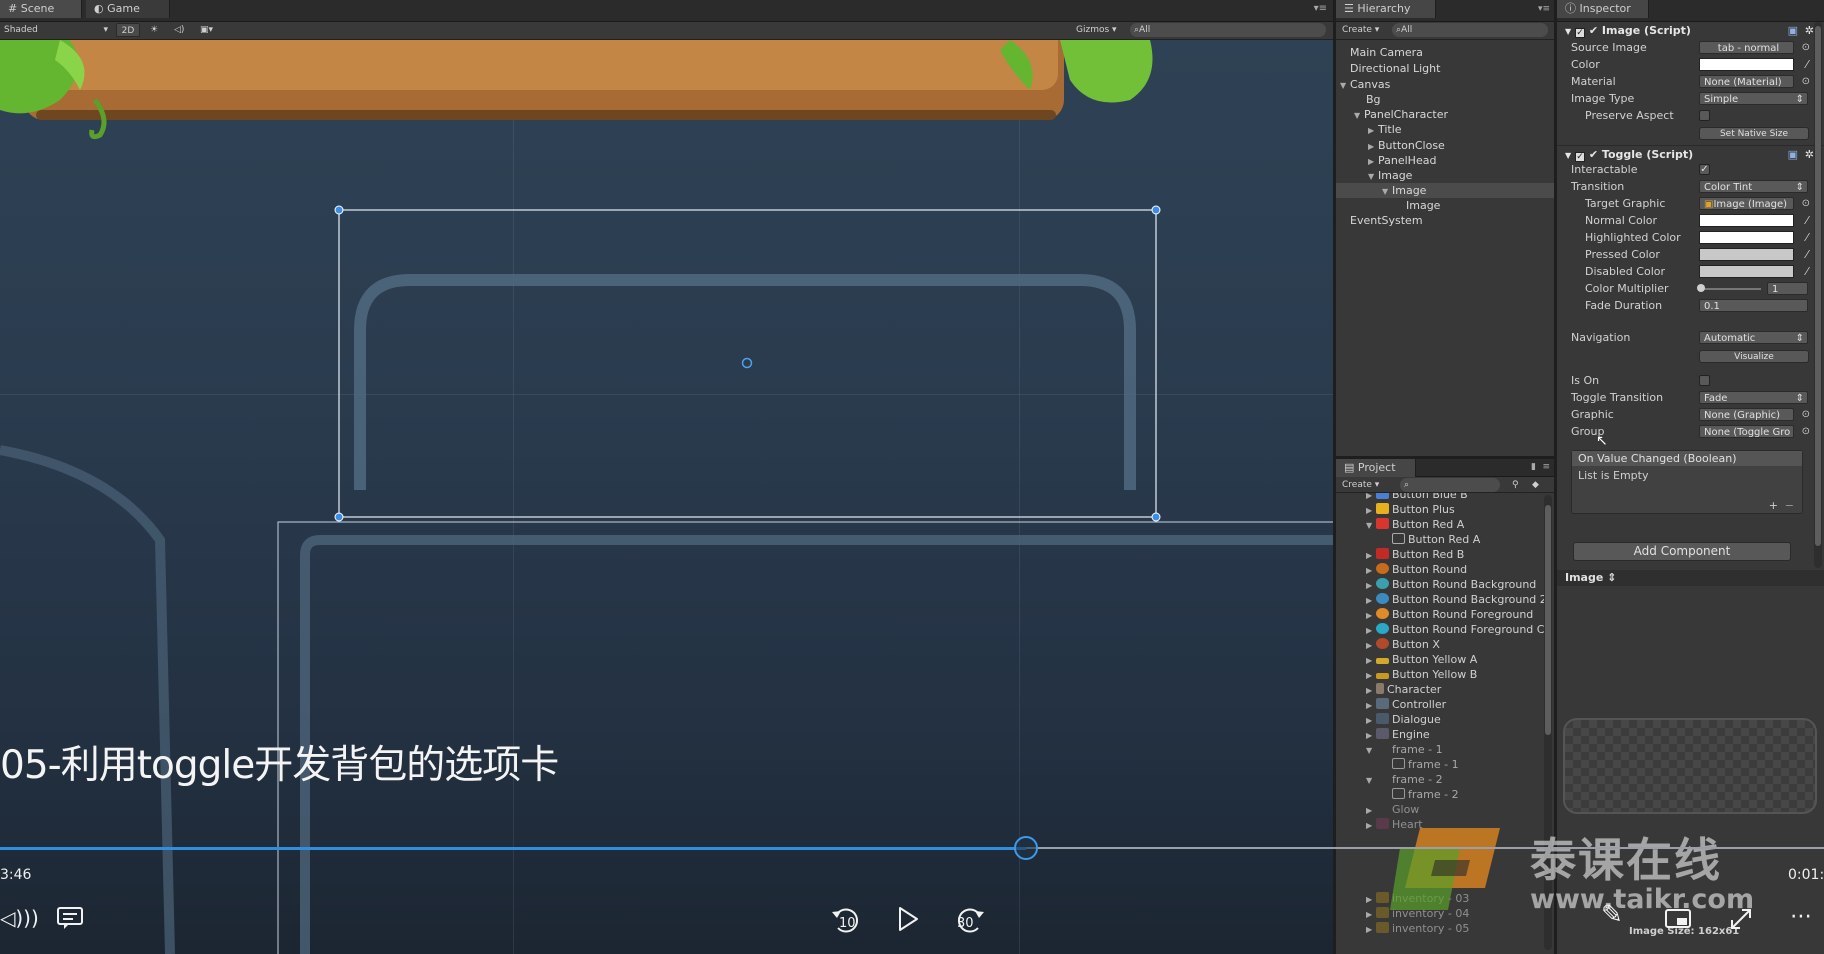 The width and height of the screenshot is (1824, 954). Describe the element at coordinates (1360, 485) in the screenshot. I see `project-create-dropdown: Create ▾` at that location.